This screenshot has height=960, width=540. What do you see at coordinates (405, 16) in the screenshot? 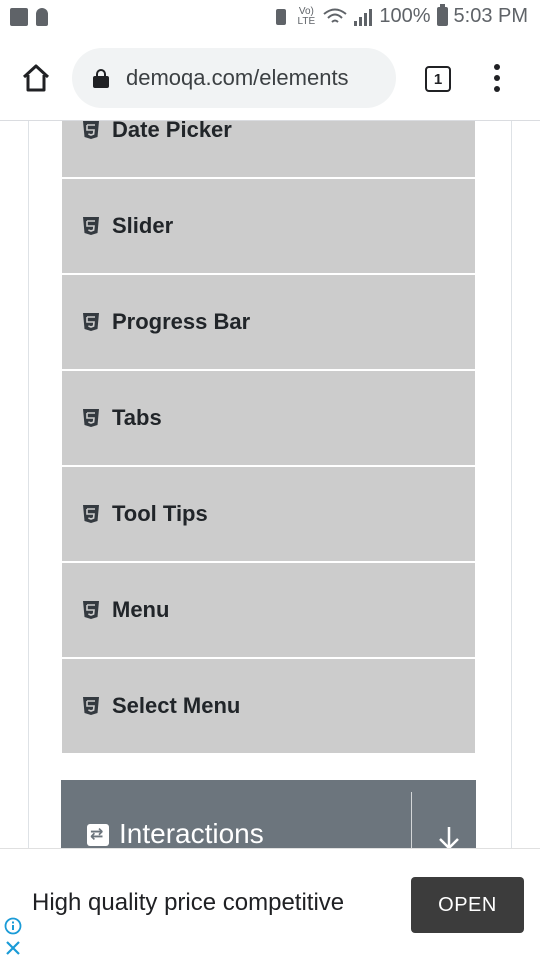
I see `battery-percent: 100%` at bounding box center [405, 16].